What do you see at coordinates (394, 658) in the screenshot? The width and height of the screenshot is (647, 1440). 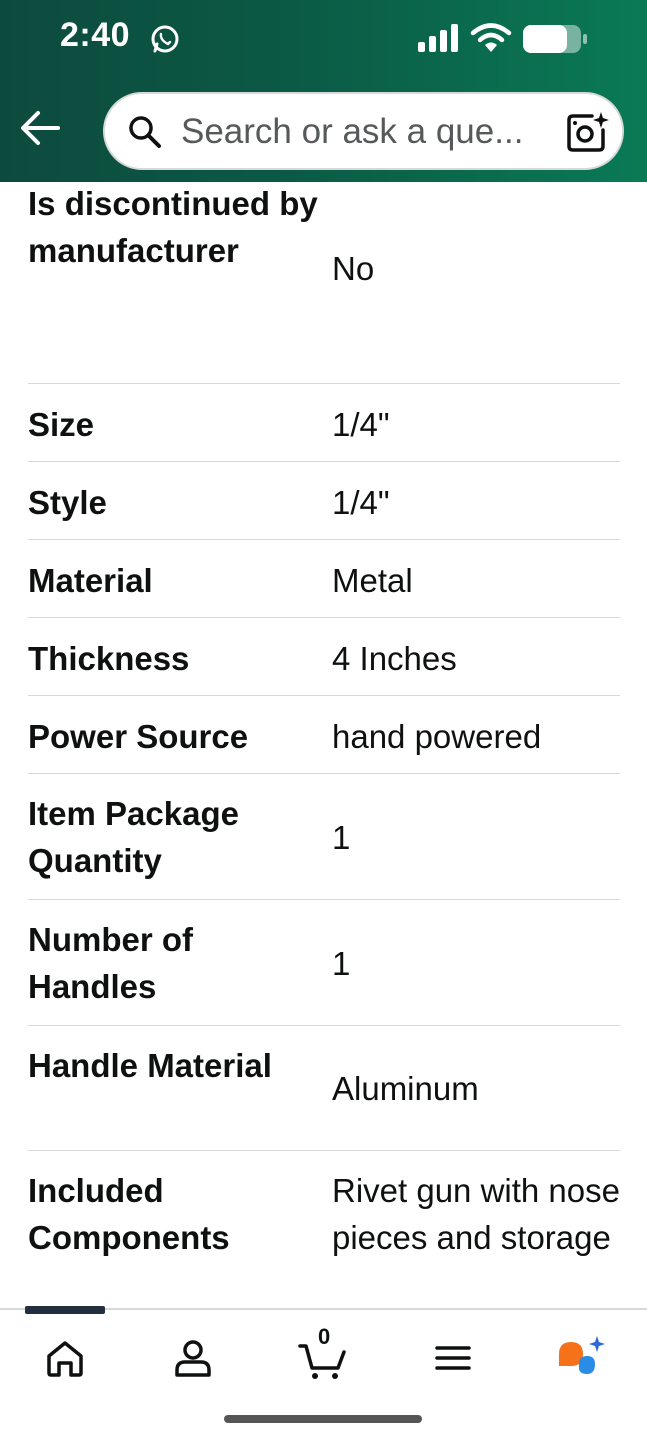 I see `row-value: 4 Inches` at bounding box center [394, 658].